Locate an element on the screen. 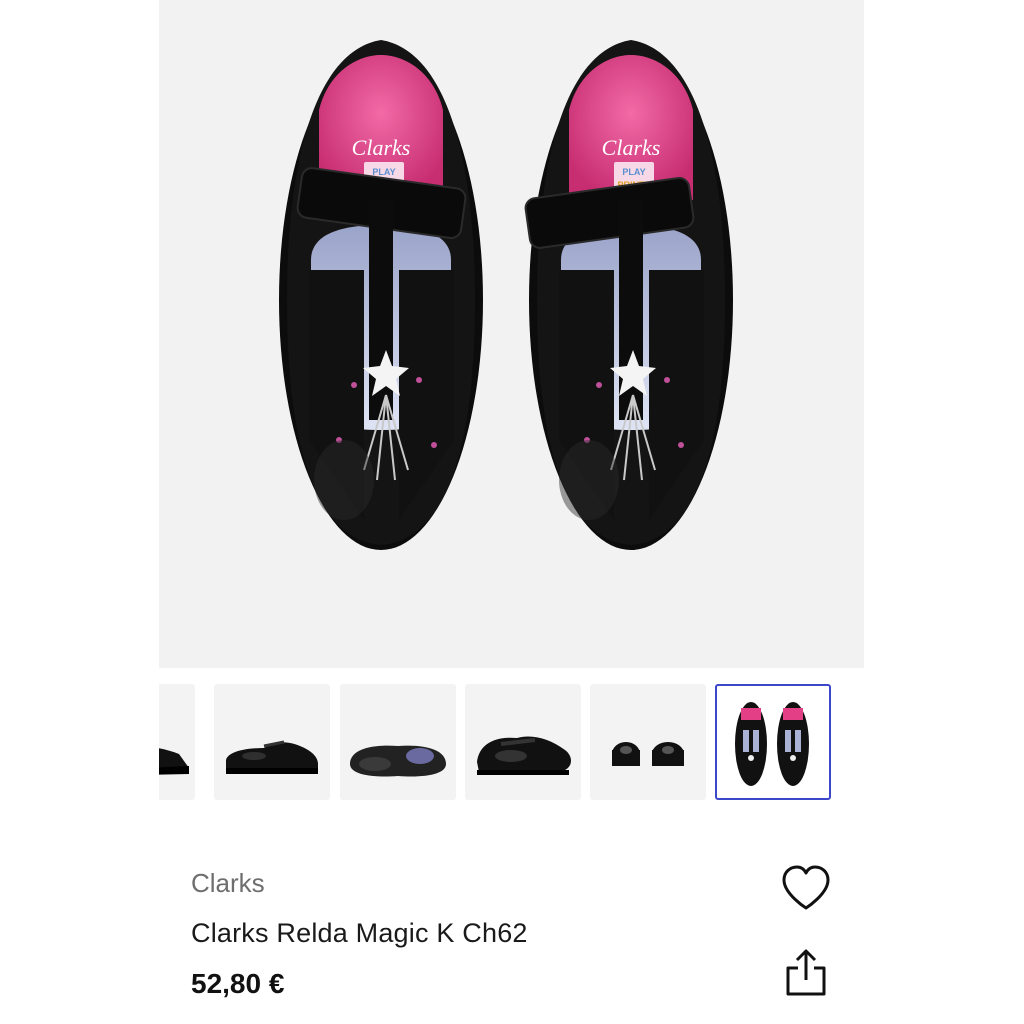 The width and height of the screenshot is (1024, 1024). share-button is located at coordinates (806, 973).